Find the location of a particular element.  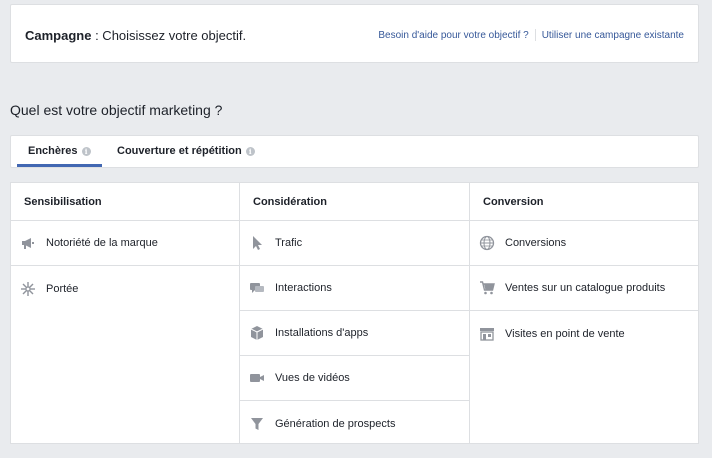

campaign-label: Campagne is located at coordinates (58, 35).